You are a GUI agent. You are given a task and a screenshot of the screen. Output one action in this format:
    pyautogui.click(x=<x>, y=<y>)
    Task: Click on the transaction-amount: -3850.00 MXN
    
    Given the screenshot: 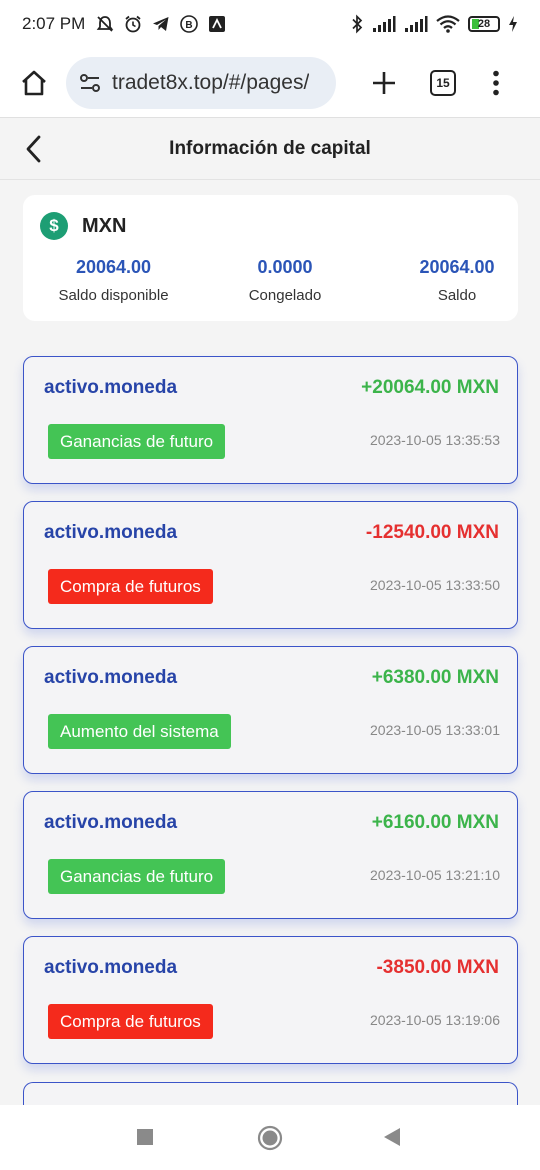 What is the action you would take?
    pyautogui.click(x=437, y=967)
    